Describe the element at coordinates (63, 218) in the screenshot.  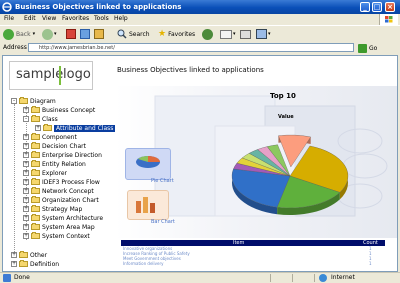
I see `tree-node: + System Architecture` at that location.